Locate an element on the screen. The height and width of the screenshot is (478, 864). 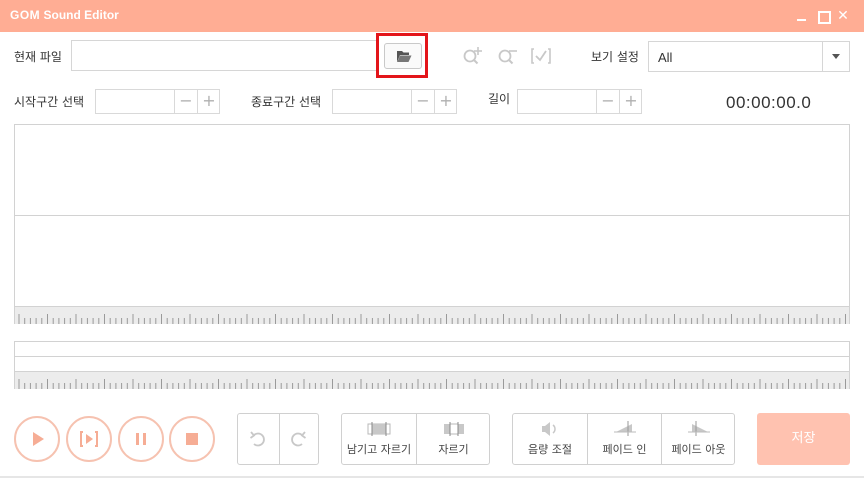
save-button: 저장 is located at coordinates (803, 439).